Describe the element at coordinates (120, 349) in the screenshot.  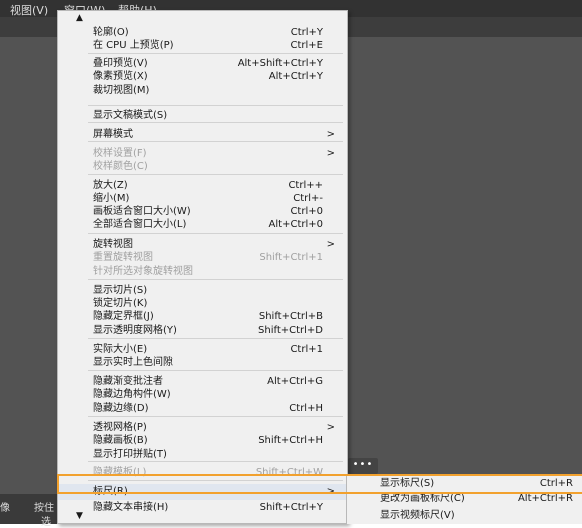
I see `menu-item-label: 实际大小(E)` at that location.